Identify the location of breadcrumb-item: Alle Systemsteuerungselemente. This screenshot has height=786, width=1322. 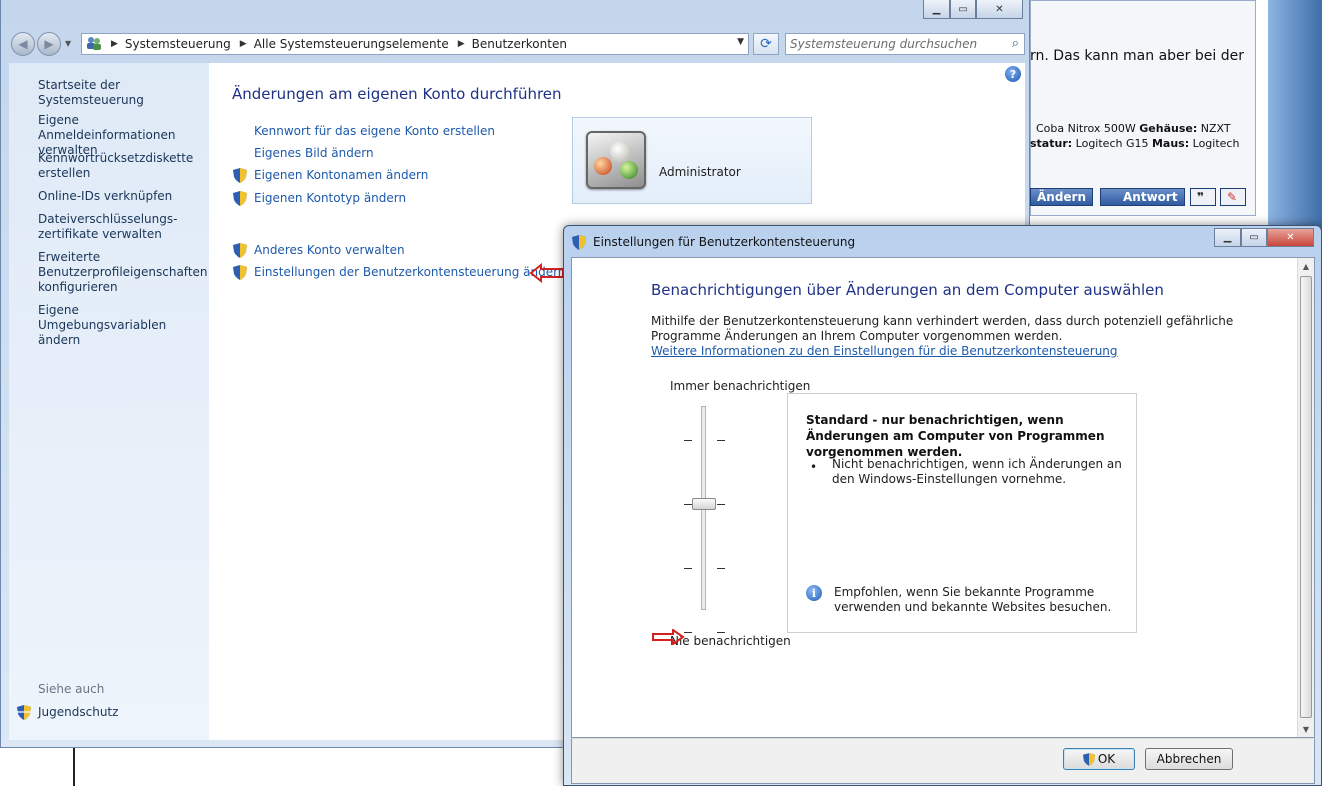
(351, 44).